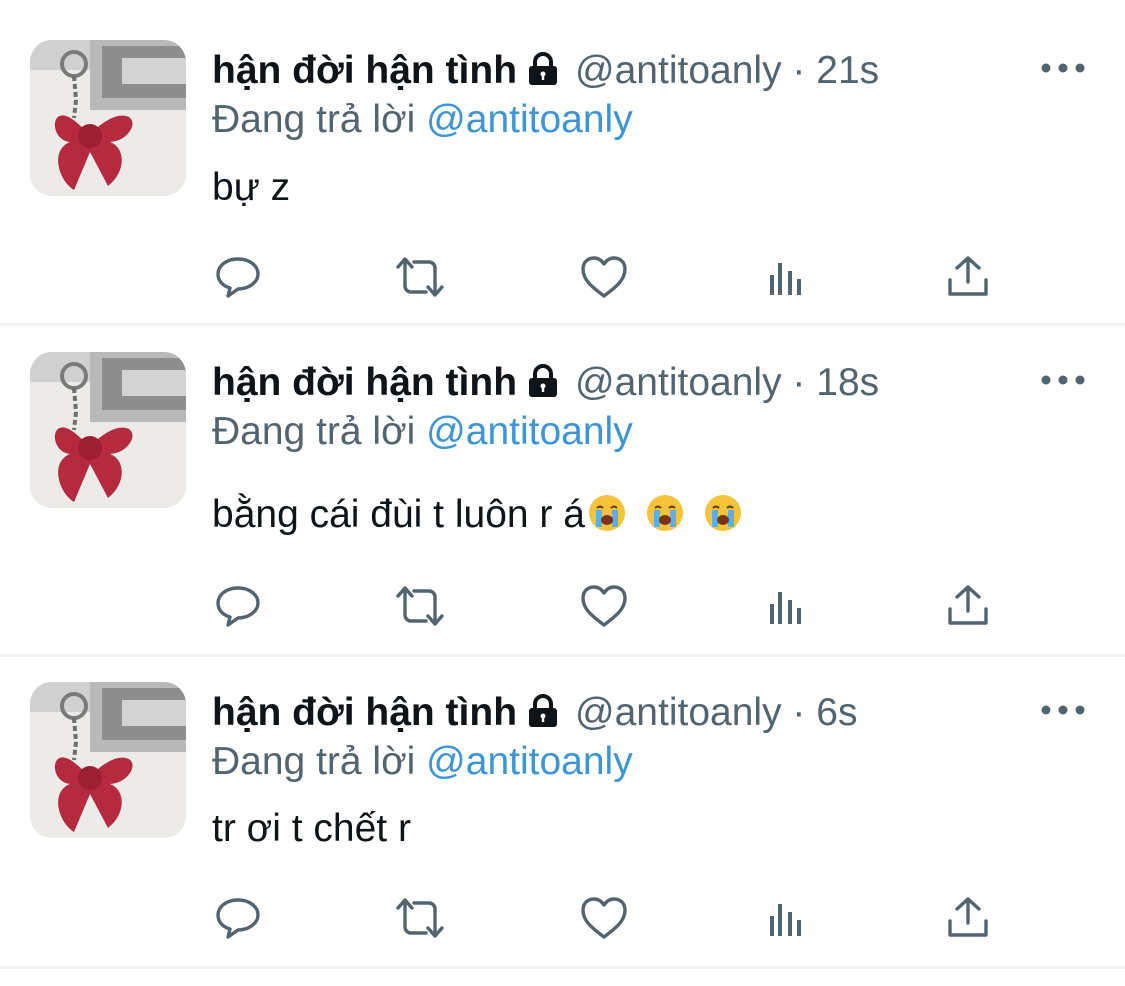 This screenshot has height=986, width=1125. I want to click on tweet-text: tr ơi t chết r, so click(311, 829).